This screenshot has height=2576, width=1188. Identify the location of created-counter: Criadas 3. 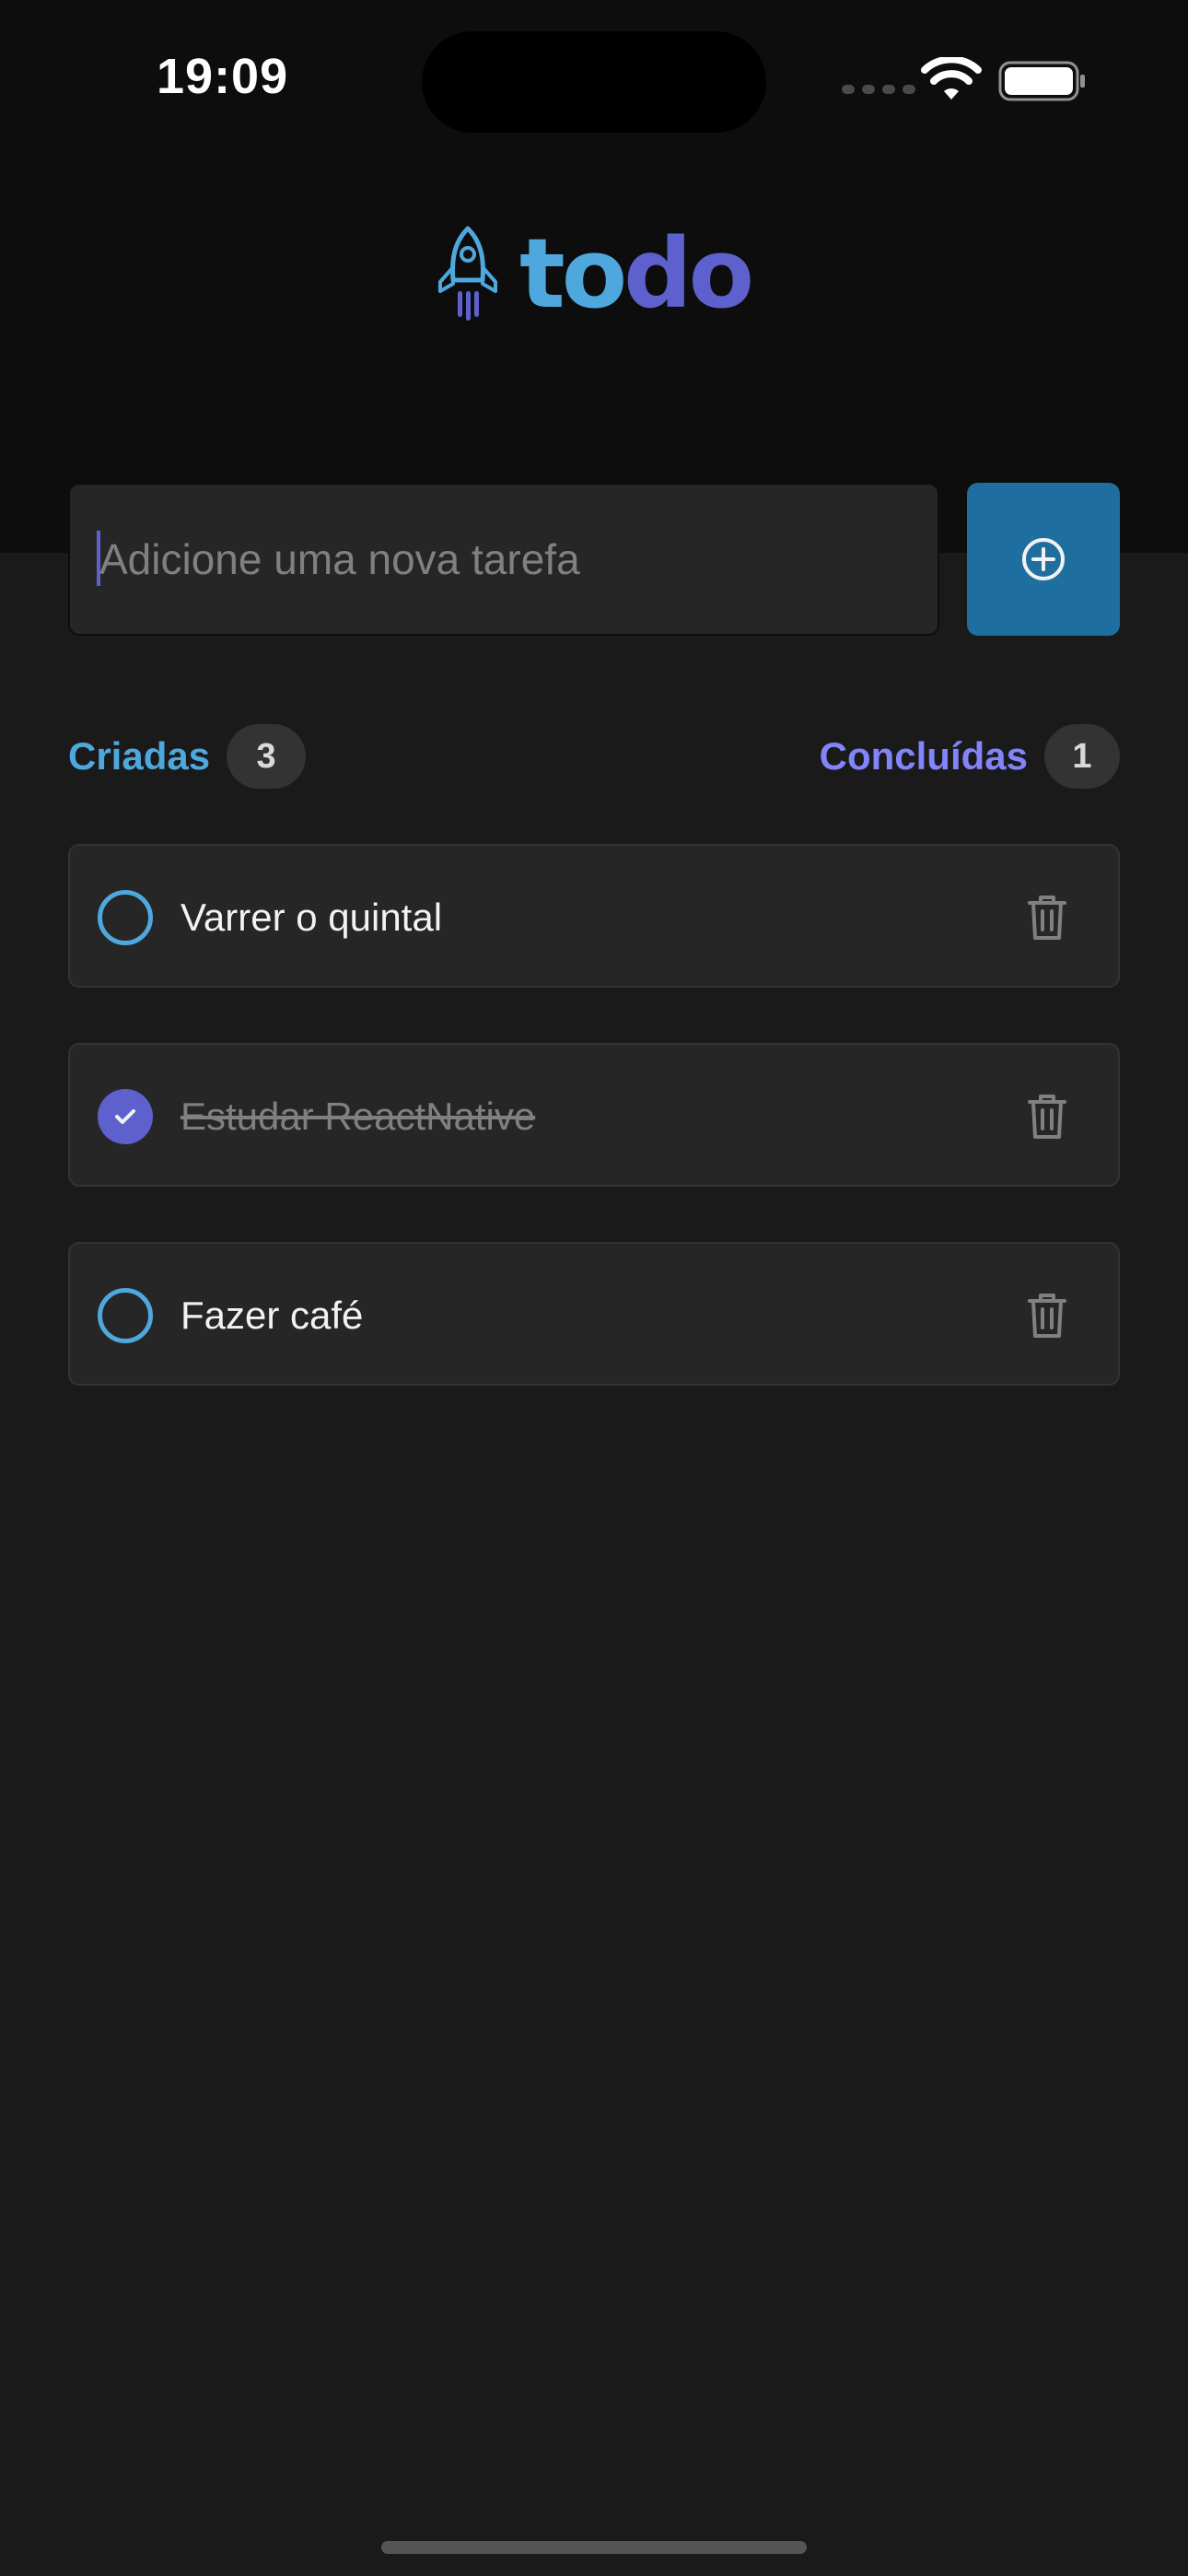
(187, 756).